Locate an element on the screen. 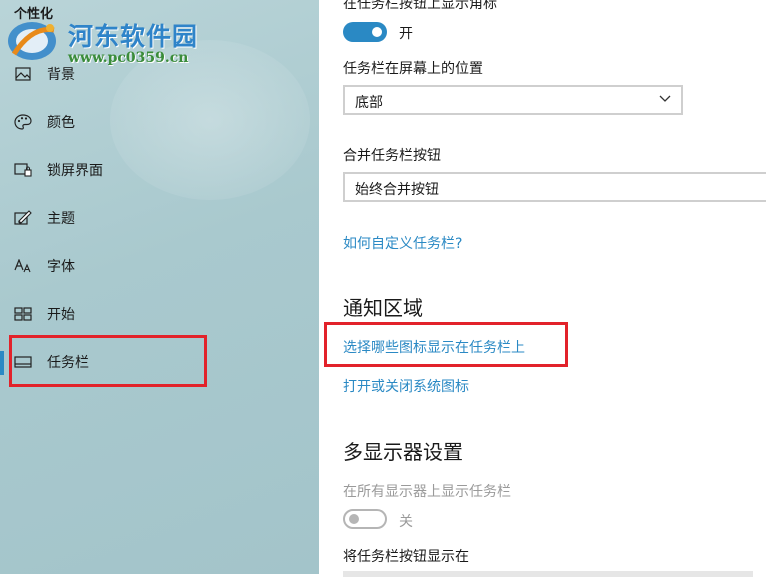  position-select-value: 底部 is located at coordinates (369, 103).